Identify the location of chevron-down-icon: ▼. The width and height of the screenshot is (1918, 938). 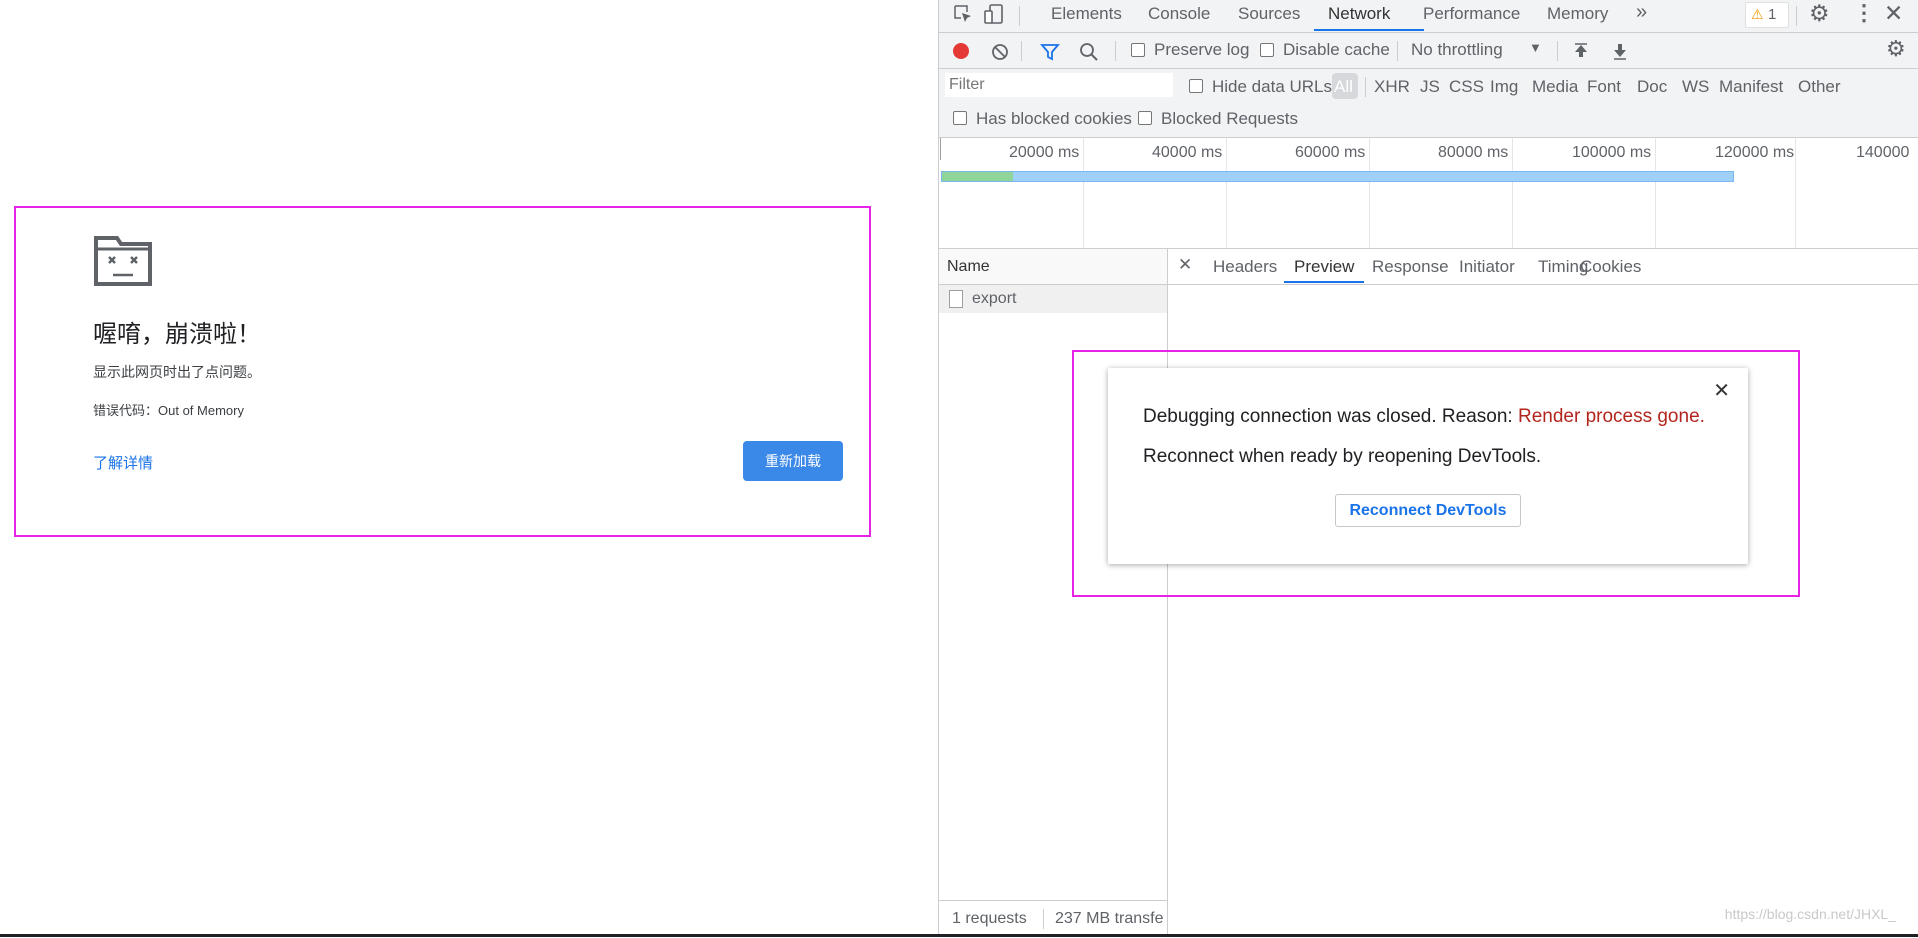
(1535, 47).